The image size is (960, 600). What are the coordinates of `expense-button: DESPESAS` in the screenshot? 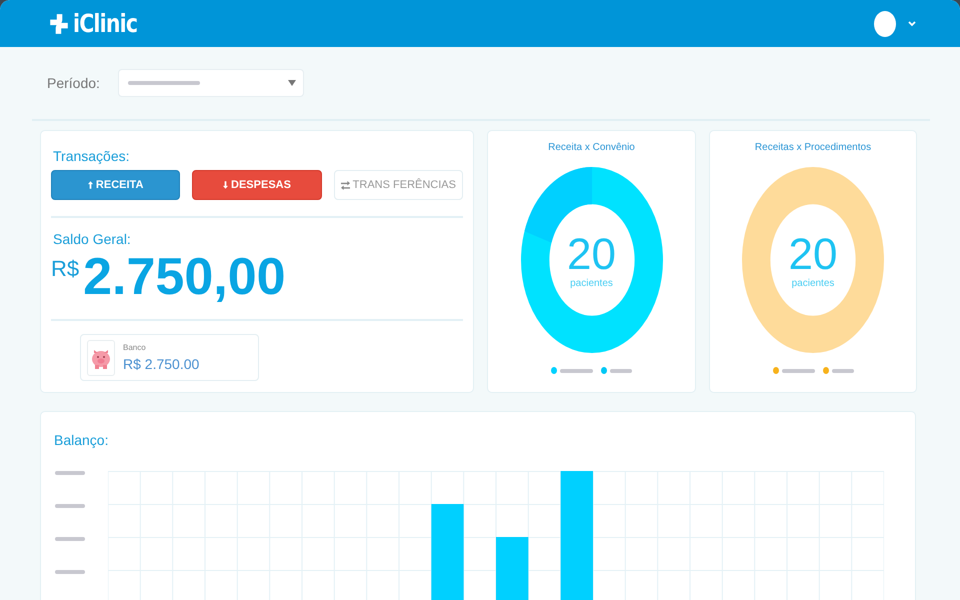 It's located at (257, 185).